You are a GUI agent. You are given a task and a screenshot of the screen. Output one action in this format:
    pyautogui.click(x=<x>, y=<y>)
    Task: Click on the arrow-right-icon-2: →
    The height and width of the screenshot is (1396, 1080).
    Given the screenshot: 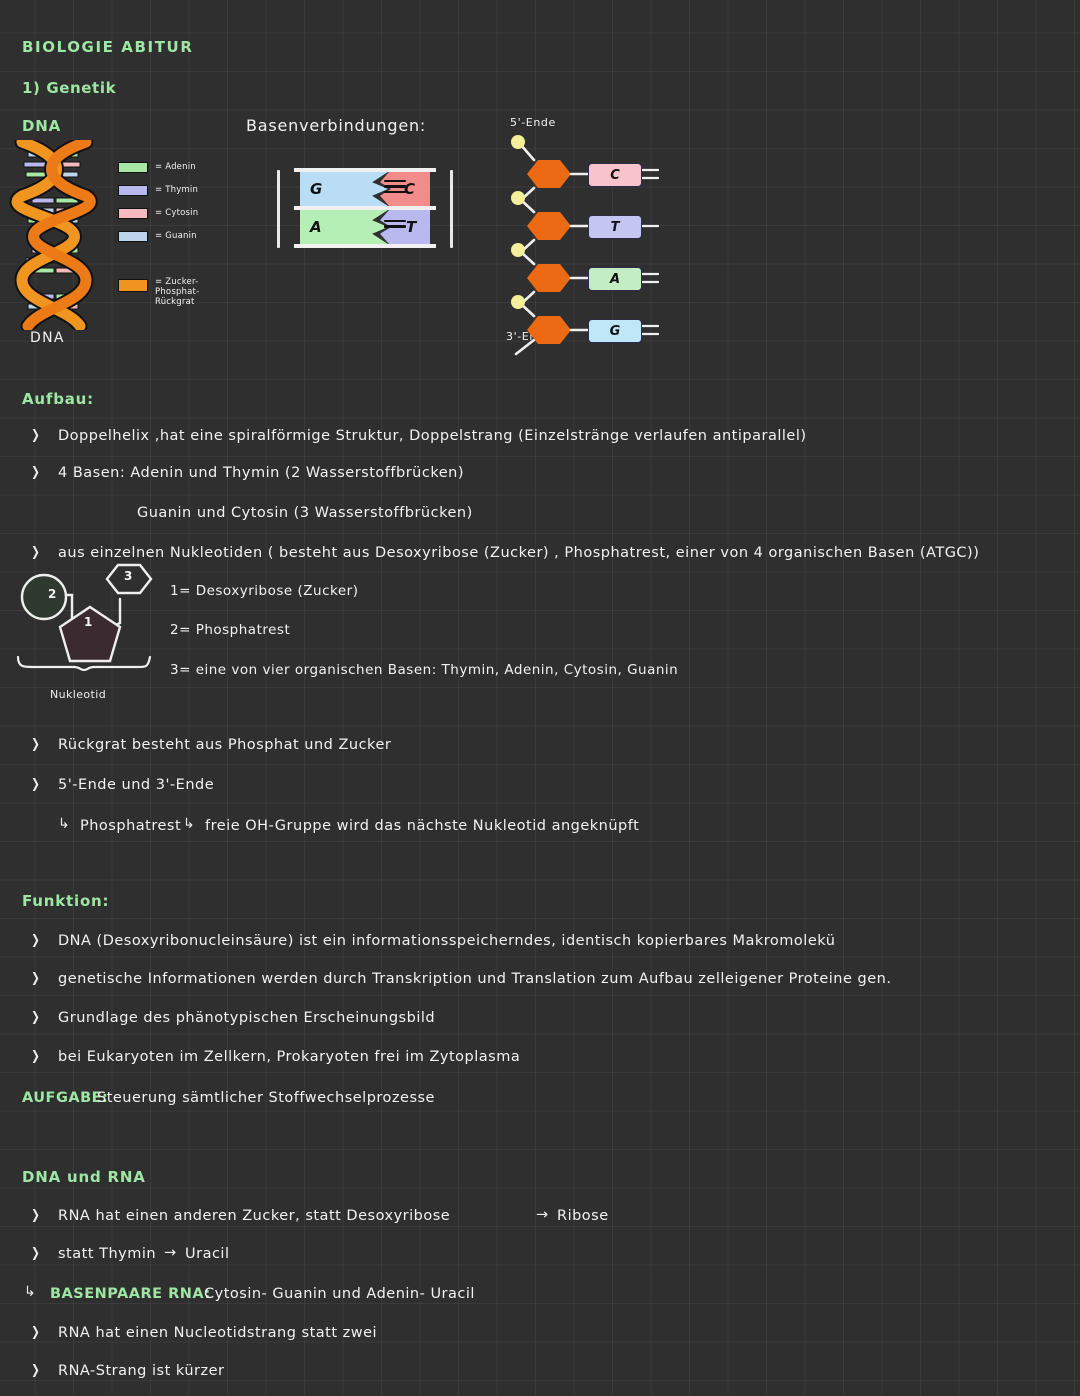 What is the action you would take?
    pyautogui.click(x=170, y=1253)
    